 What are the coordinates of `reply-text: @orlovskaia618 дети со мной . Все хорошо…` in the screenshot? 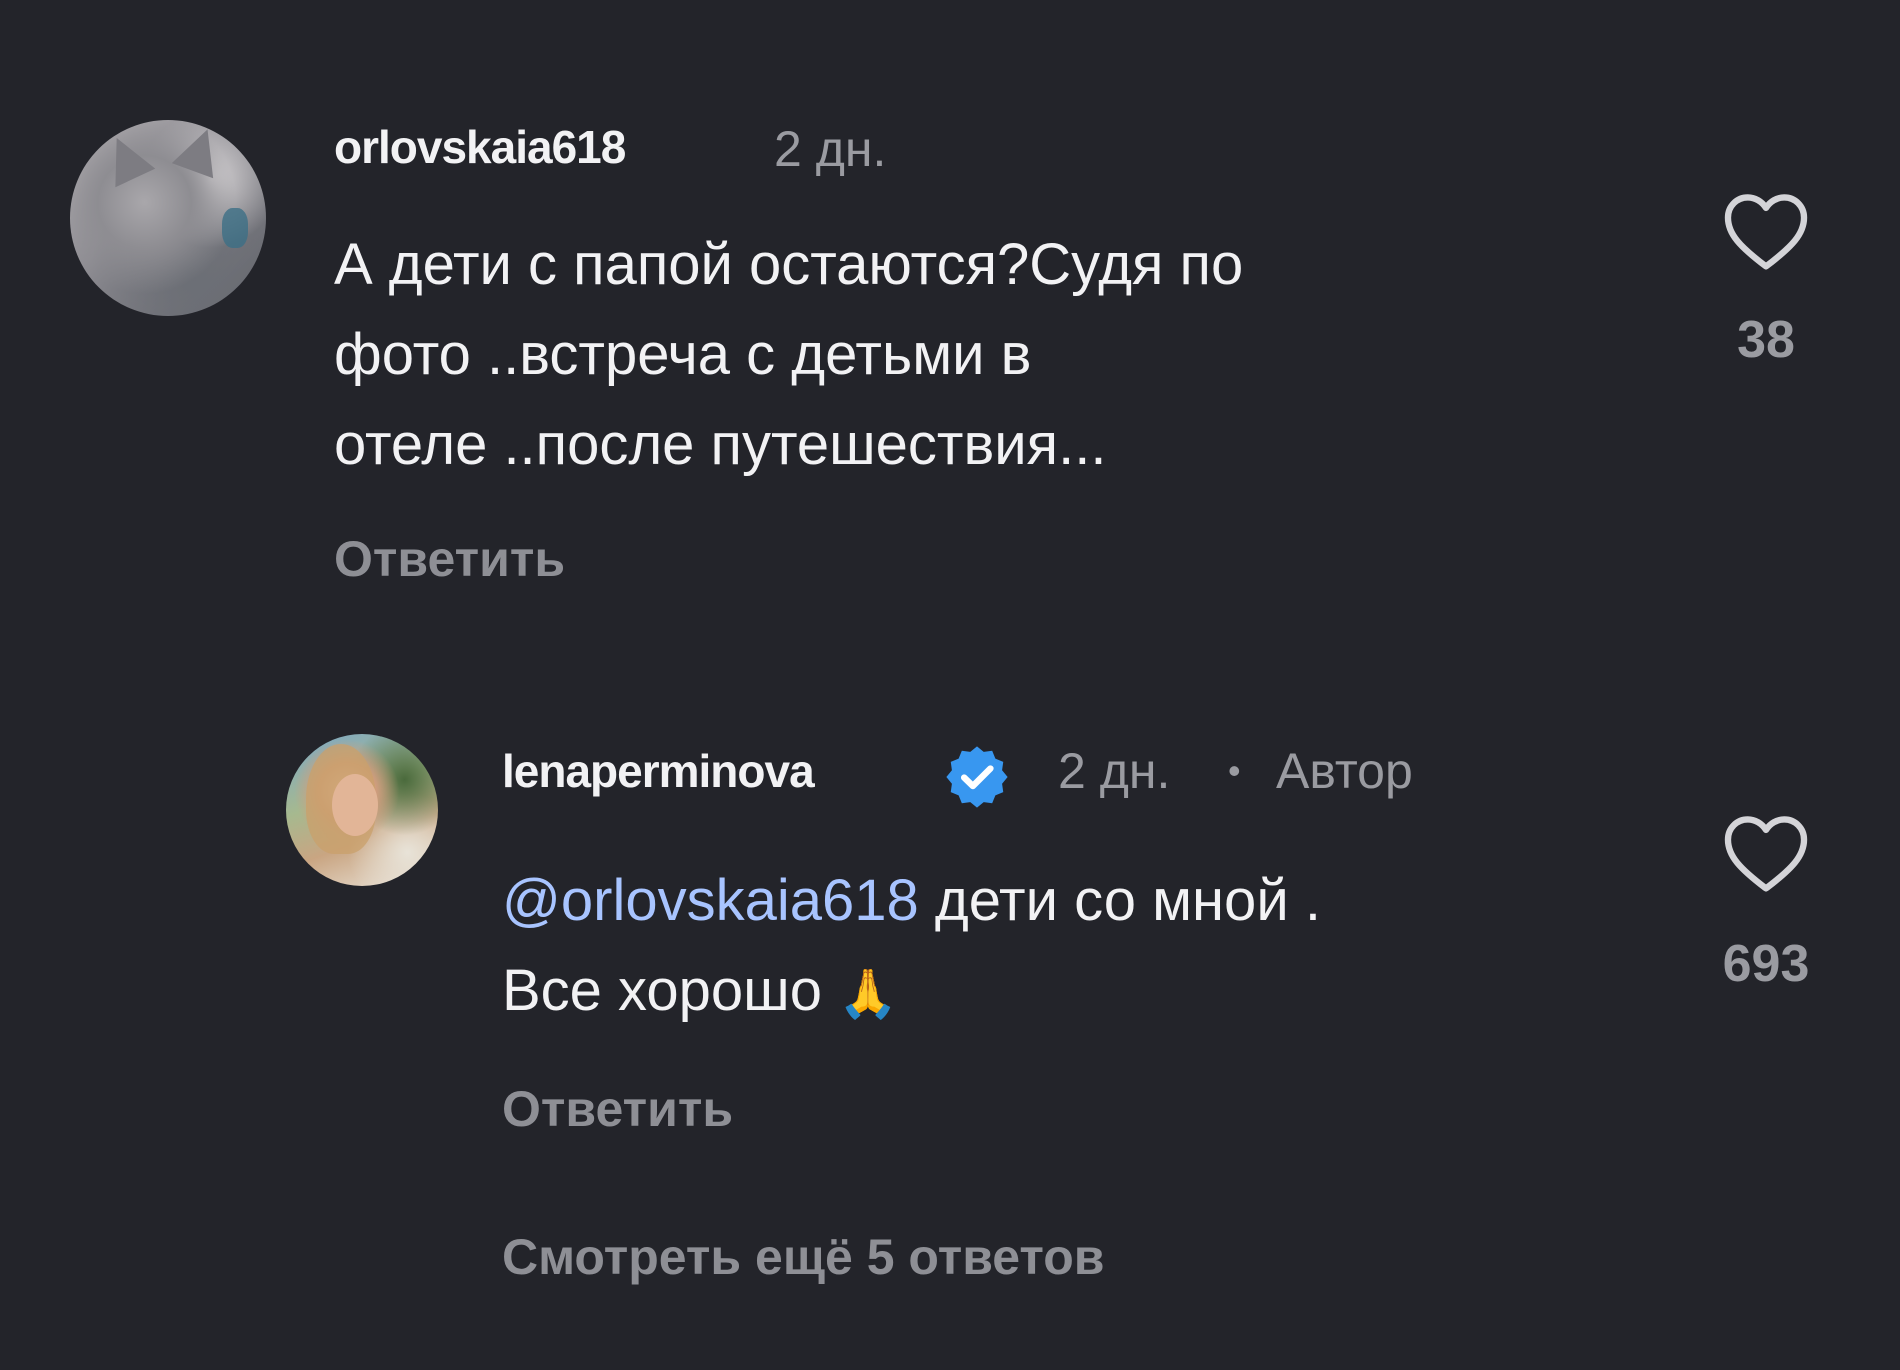 It's located at (911, 948).